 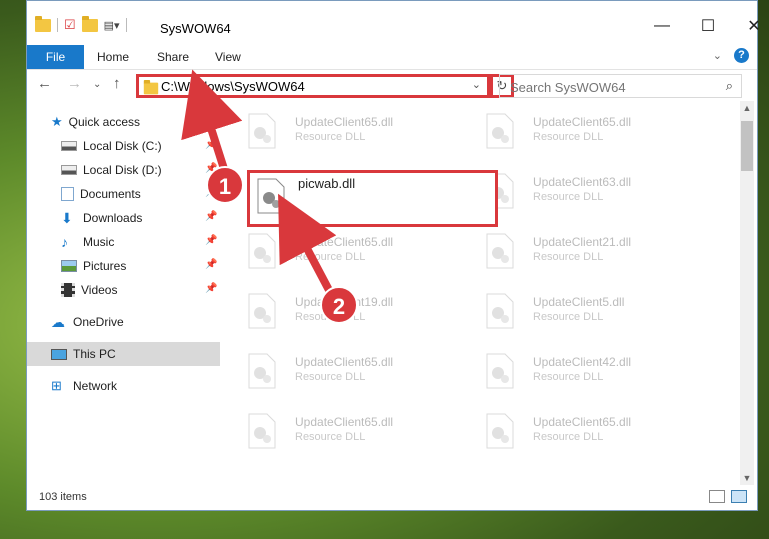 What do you see at coordinates (307, 243) in the screenshot?
I see `arrow-to-file` at bounding box center [307, 243].